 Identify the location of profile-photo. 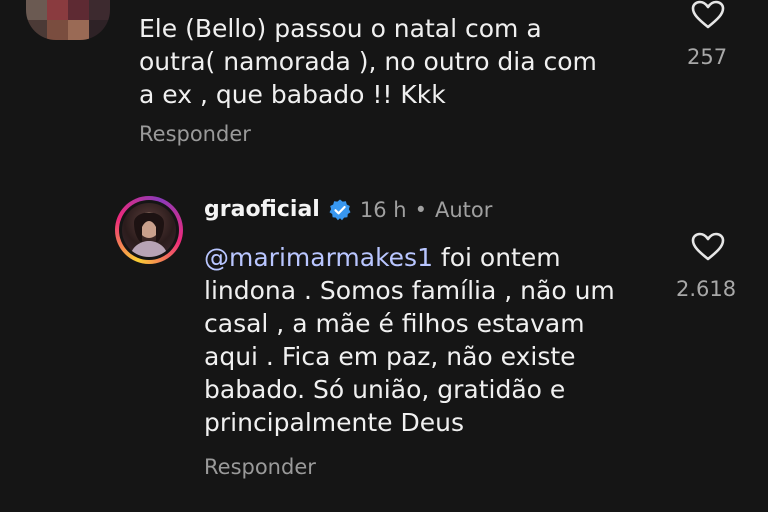
(149, 230).